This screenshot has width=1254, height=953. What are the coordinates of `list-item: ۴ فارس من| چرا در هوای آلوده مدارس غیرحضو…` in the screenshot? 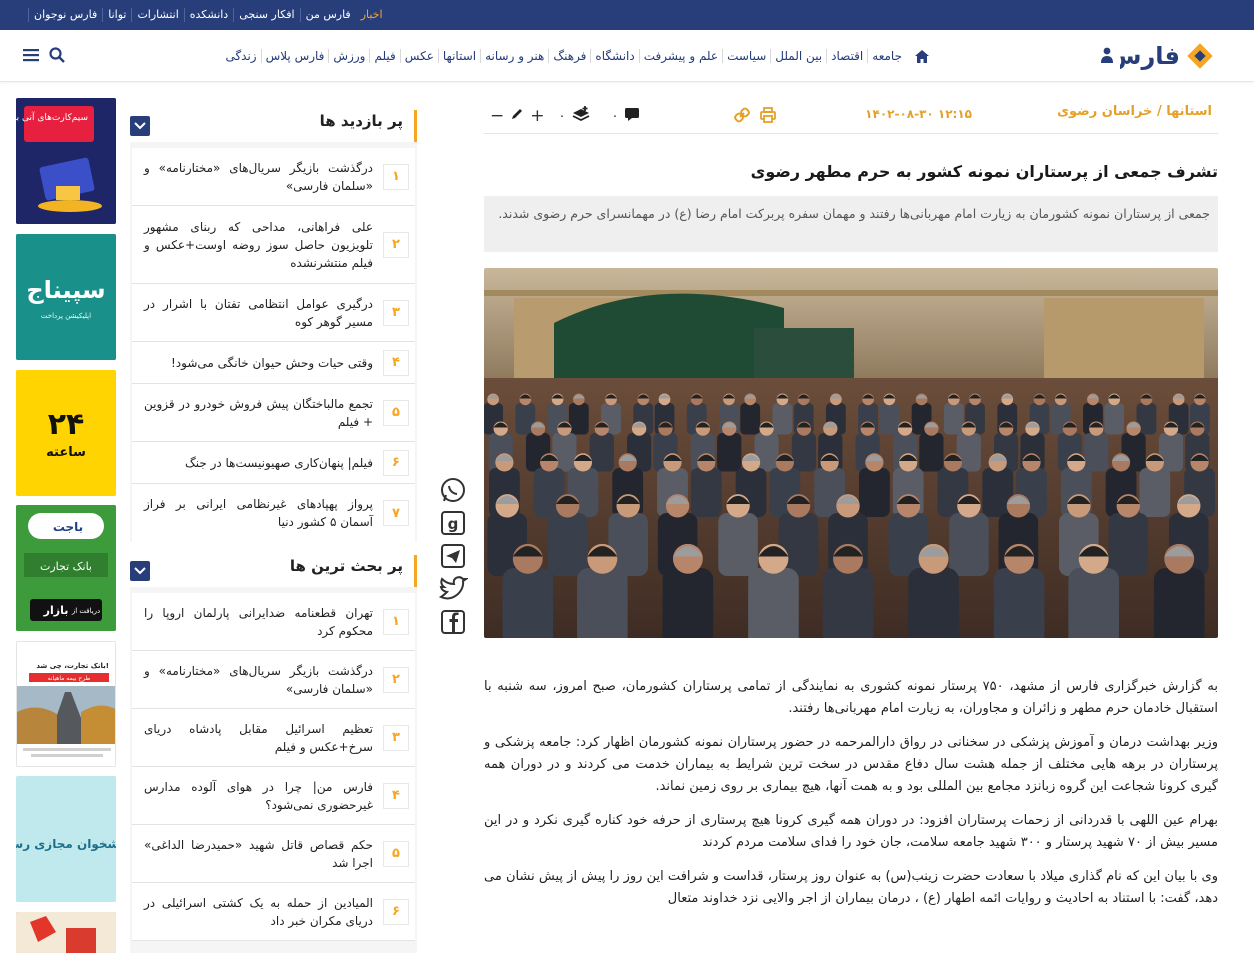 It's located at (273, 796).